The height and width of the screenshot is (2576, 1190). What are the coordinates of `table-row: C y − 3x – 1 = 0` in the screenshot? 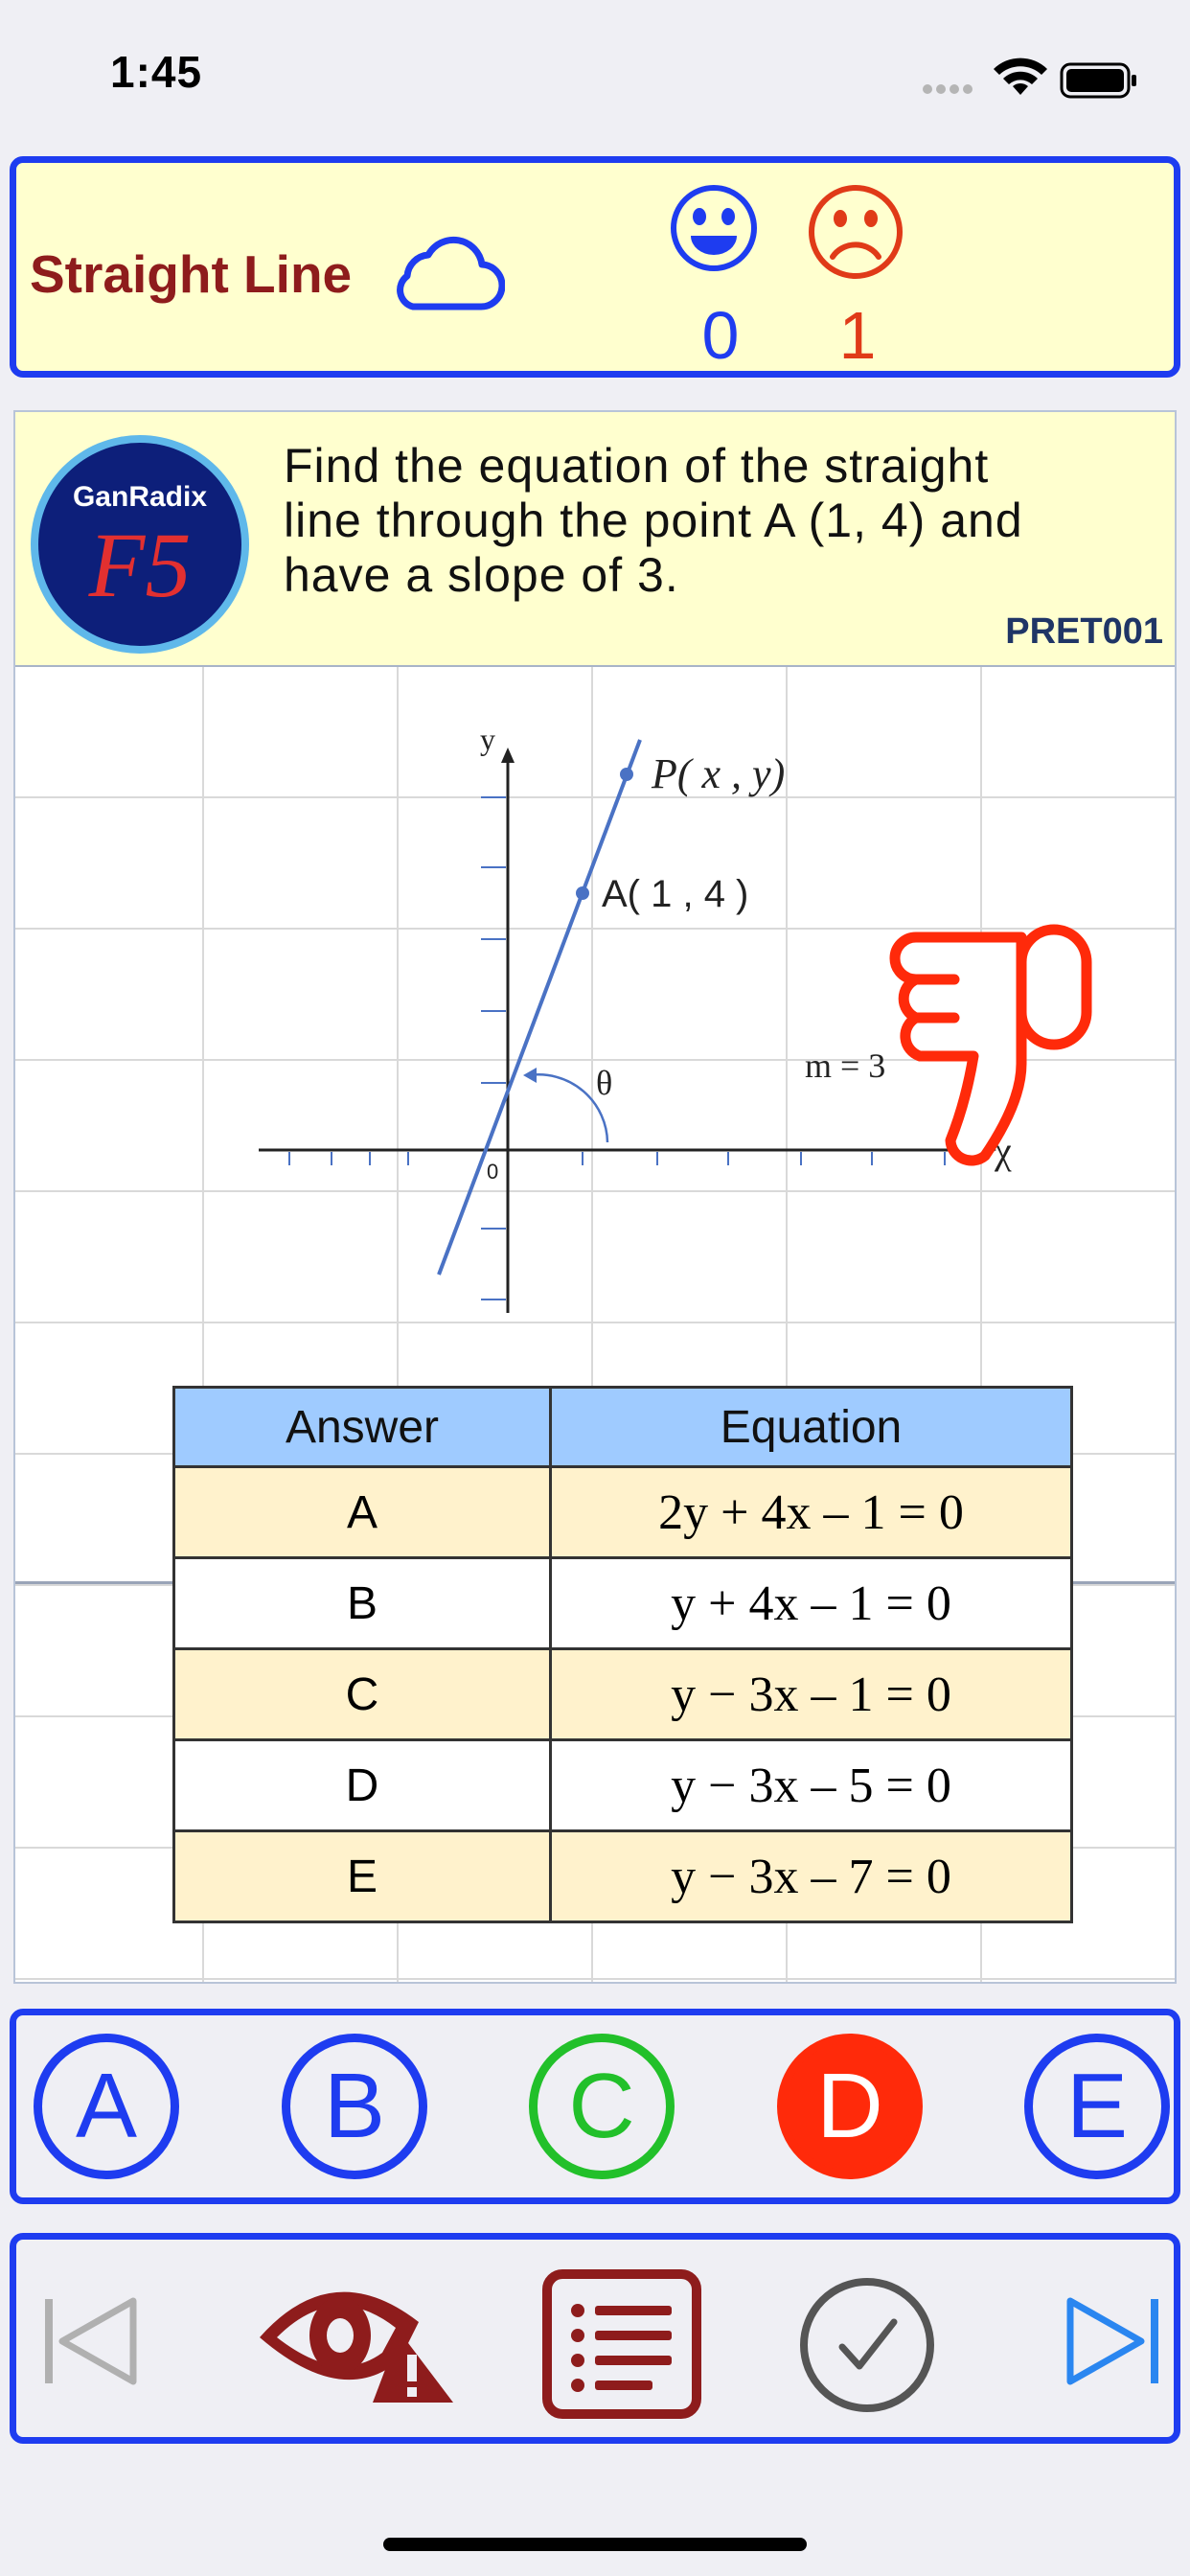 It's located at (622, 1694).